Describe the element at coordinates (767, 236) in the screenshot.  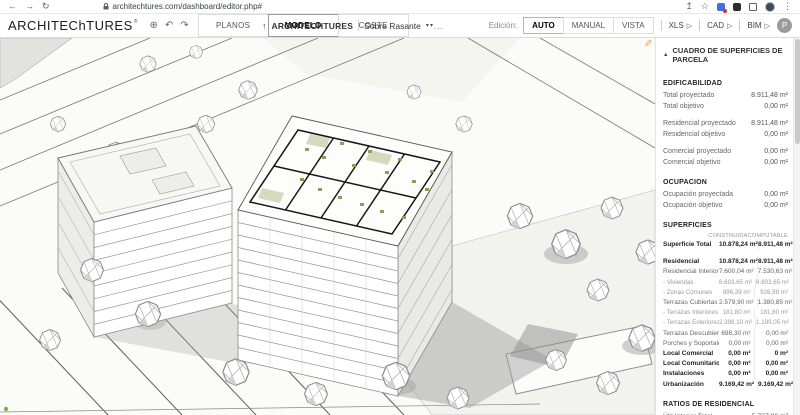
I see `column-header-computable: COMPUTABLE` at that location.